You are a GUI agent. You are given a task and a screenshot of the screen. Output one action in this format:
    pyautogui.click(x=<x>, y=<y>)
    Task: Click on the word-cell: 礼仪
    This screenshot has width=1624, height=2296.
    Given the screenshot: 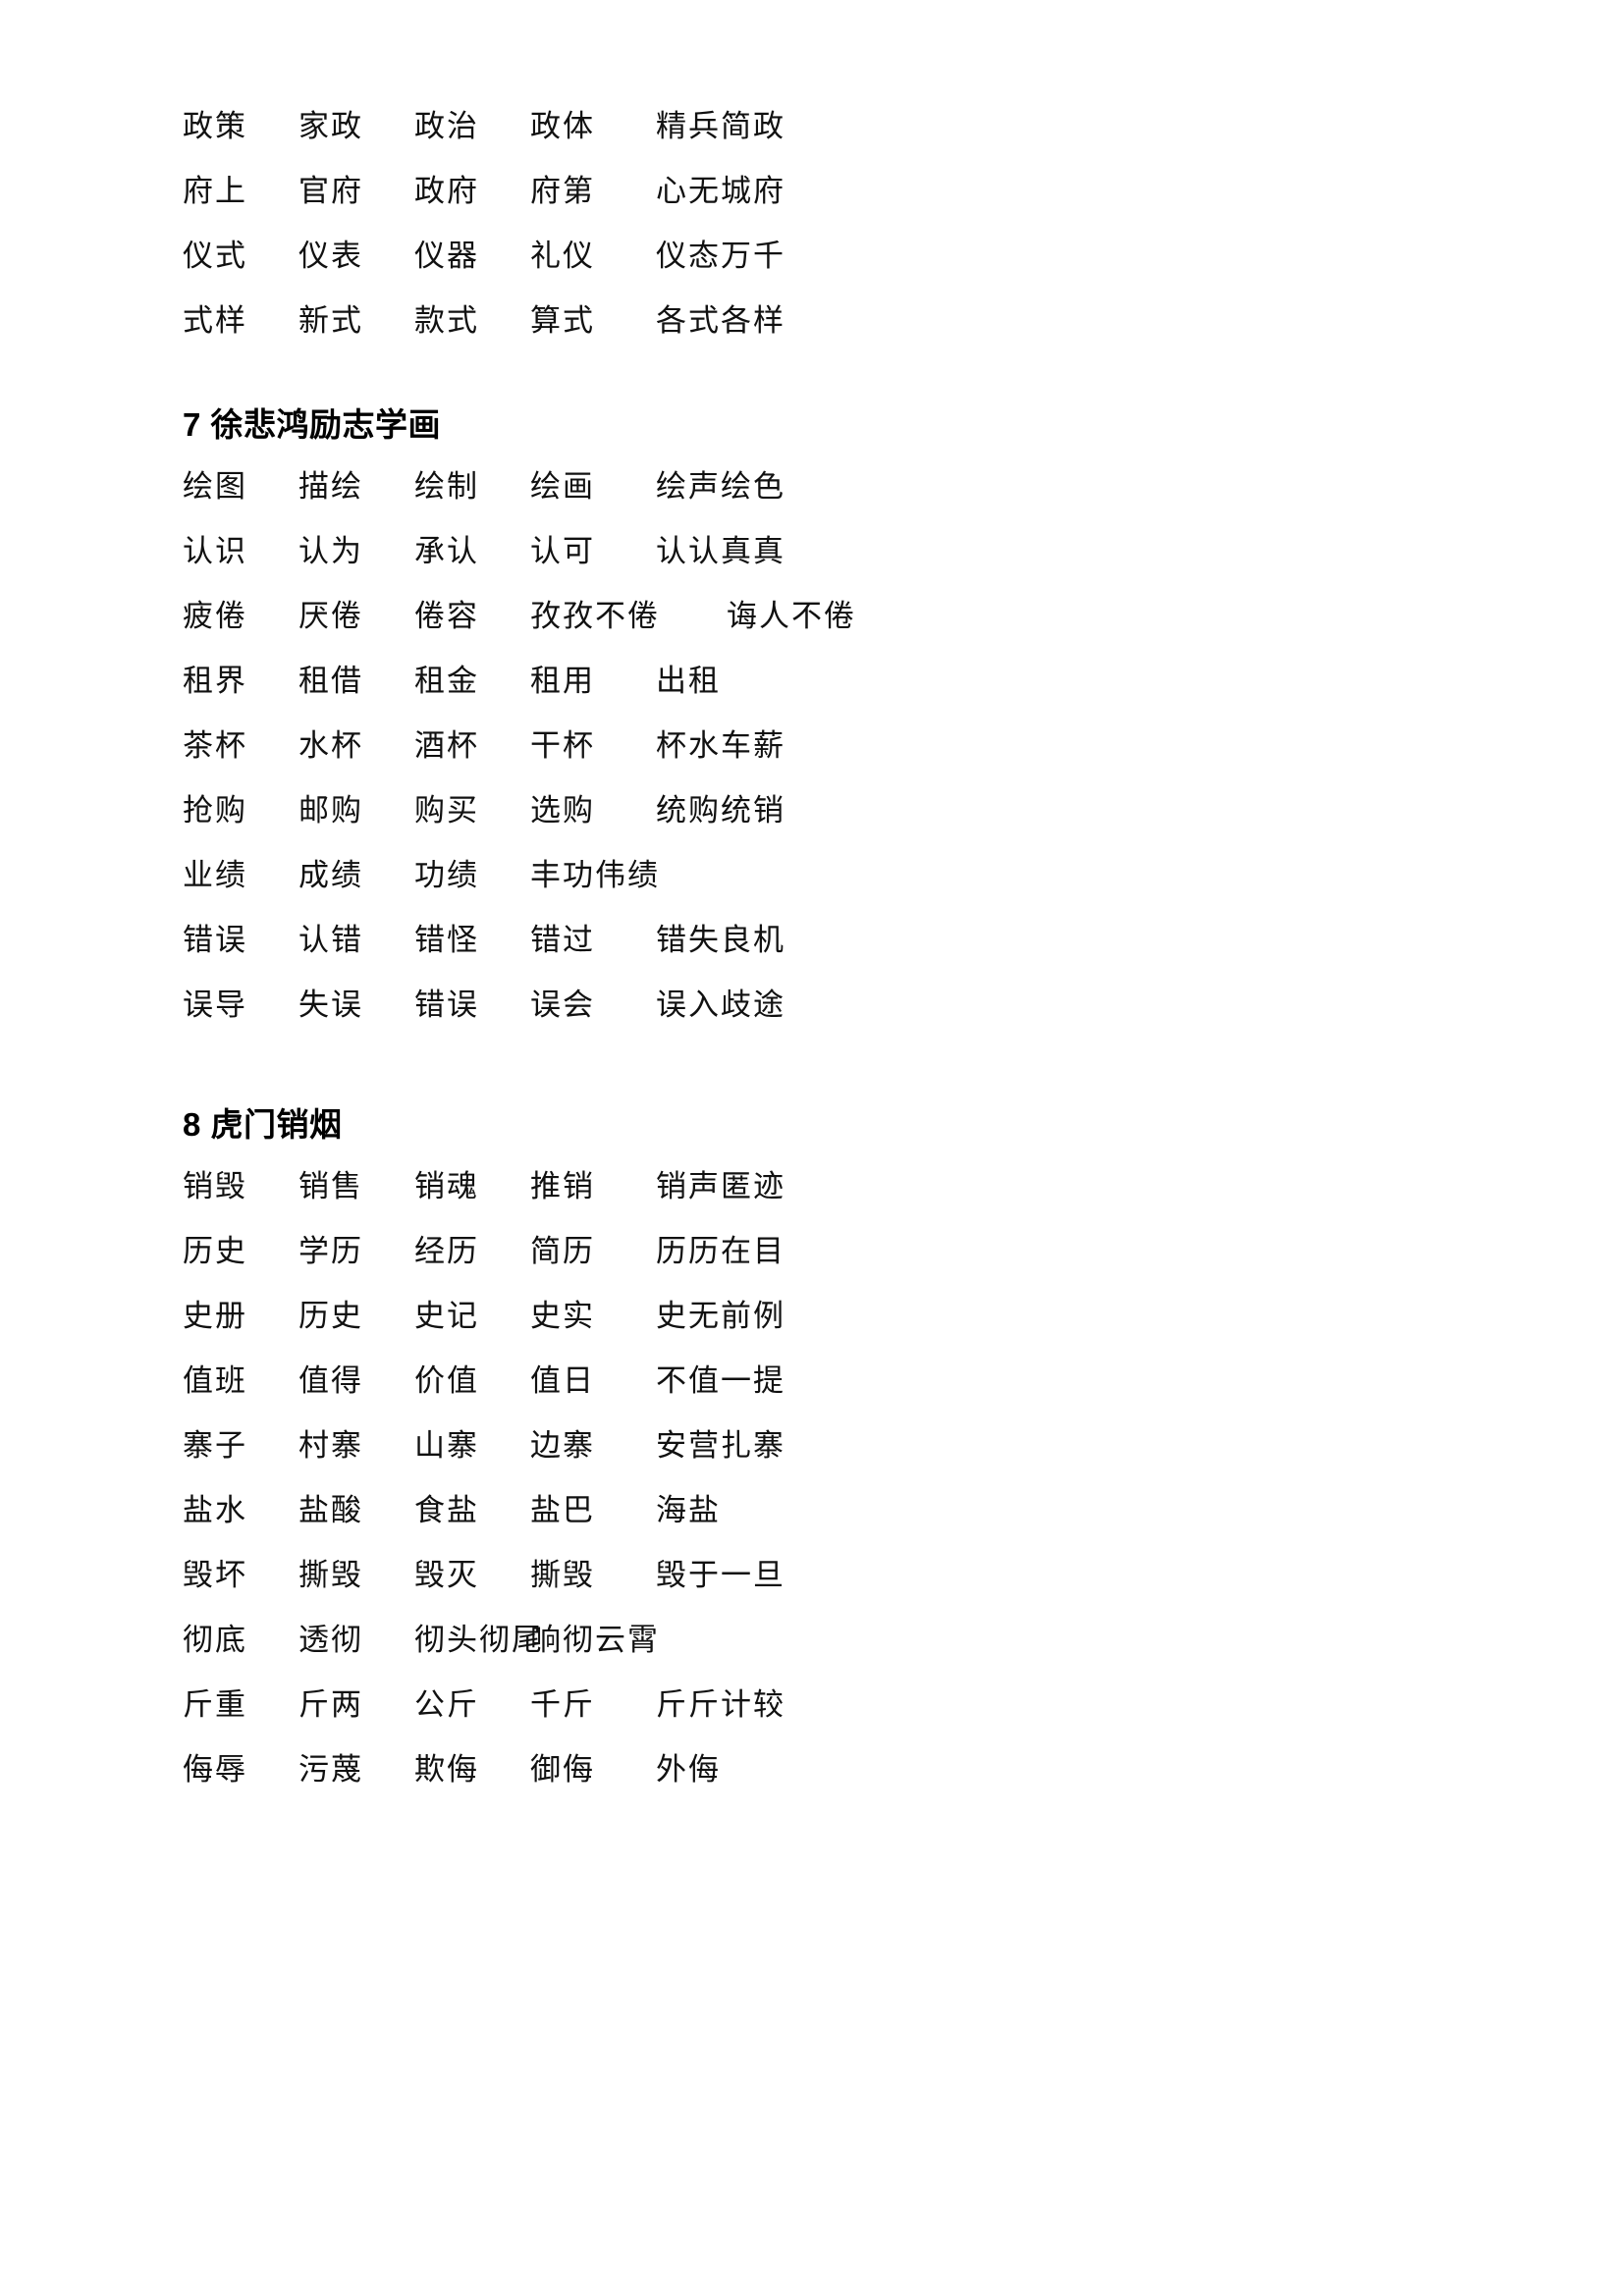 What is the action you would take?
    pyautogui.click(x=562, y=256)
    